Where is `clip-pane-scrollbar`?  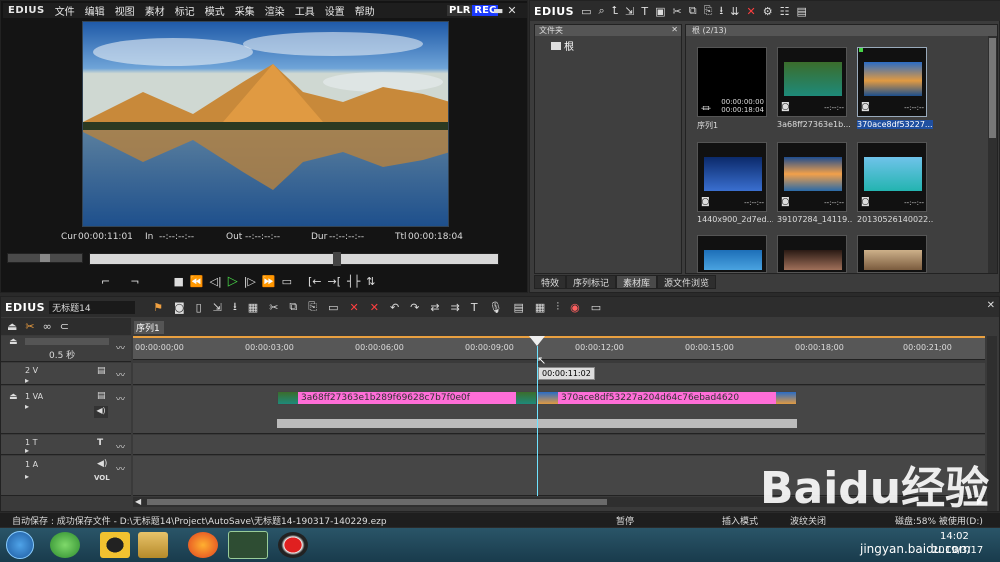
clip-pane-scrollbar is located at coordinates (992, 154).